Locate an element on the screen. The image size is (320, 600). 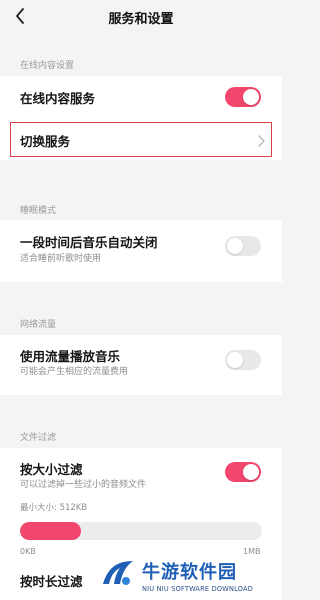
size-filter-subtitle: 可以过滤掉一些过小的音频文件 is located at coordinates (83, 485).